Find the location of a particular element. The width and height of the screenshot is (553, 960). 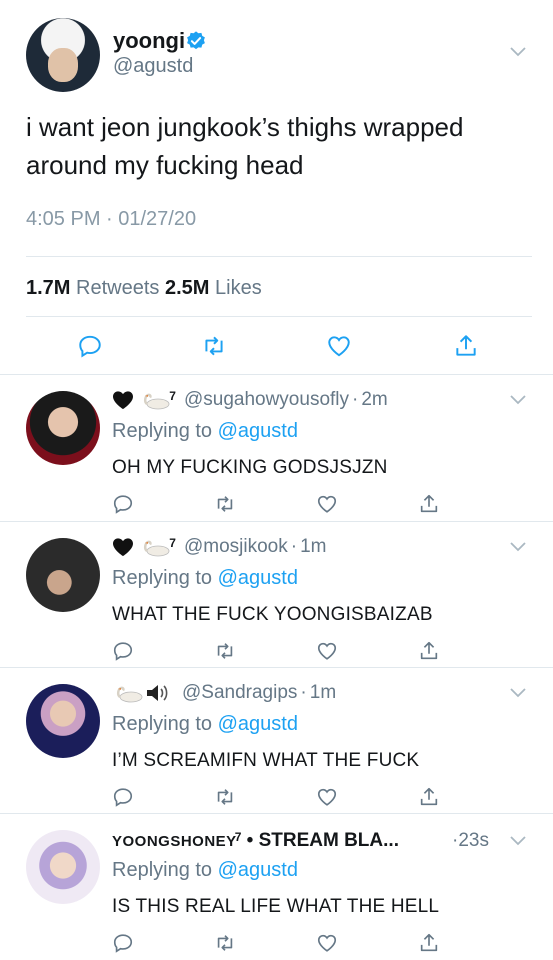

tweet-stats: 1.7M Retweets 2.5M Likes is located at coordinates (144, 288).